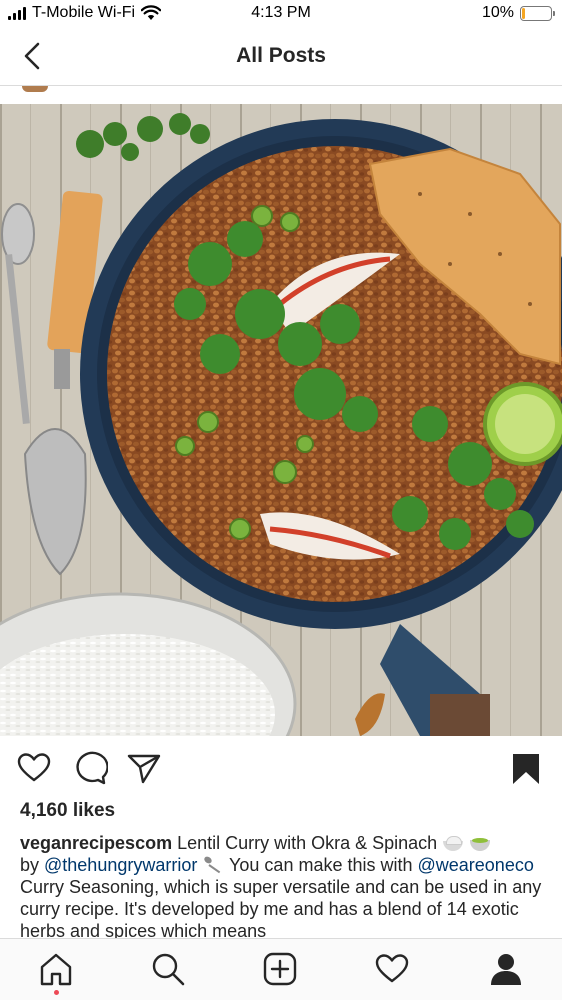 The image size is (562, 1000). Describe the element at coordinates (453, 843) in the screenshot. I see `rice-bowl-emoji-icon` at that location.